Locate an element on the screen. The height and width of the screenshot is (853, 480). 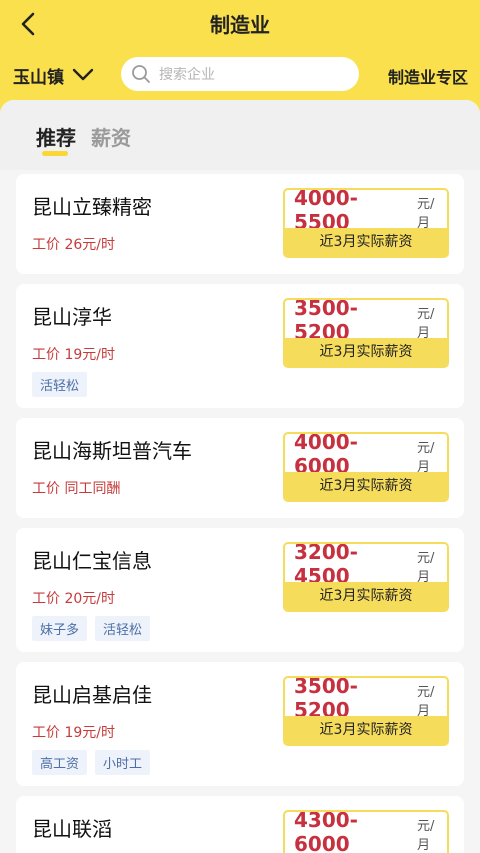
hourly-wage: 工价 26元/时 is located at coordinates (73, 245).